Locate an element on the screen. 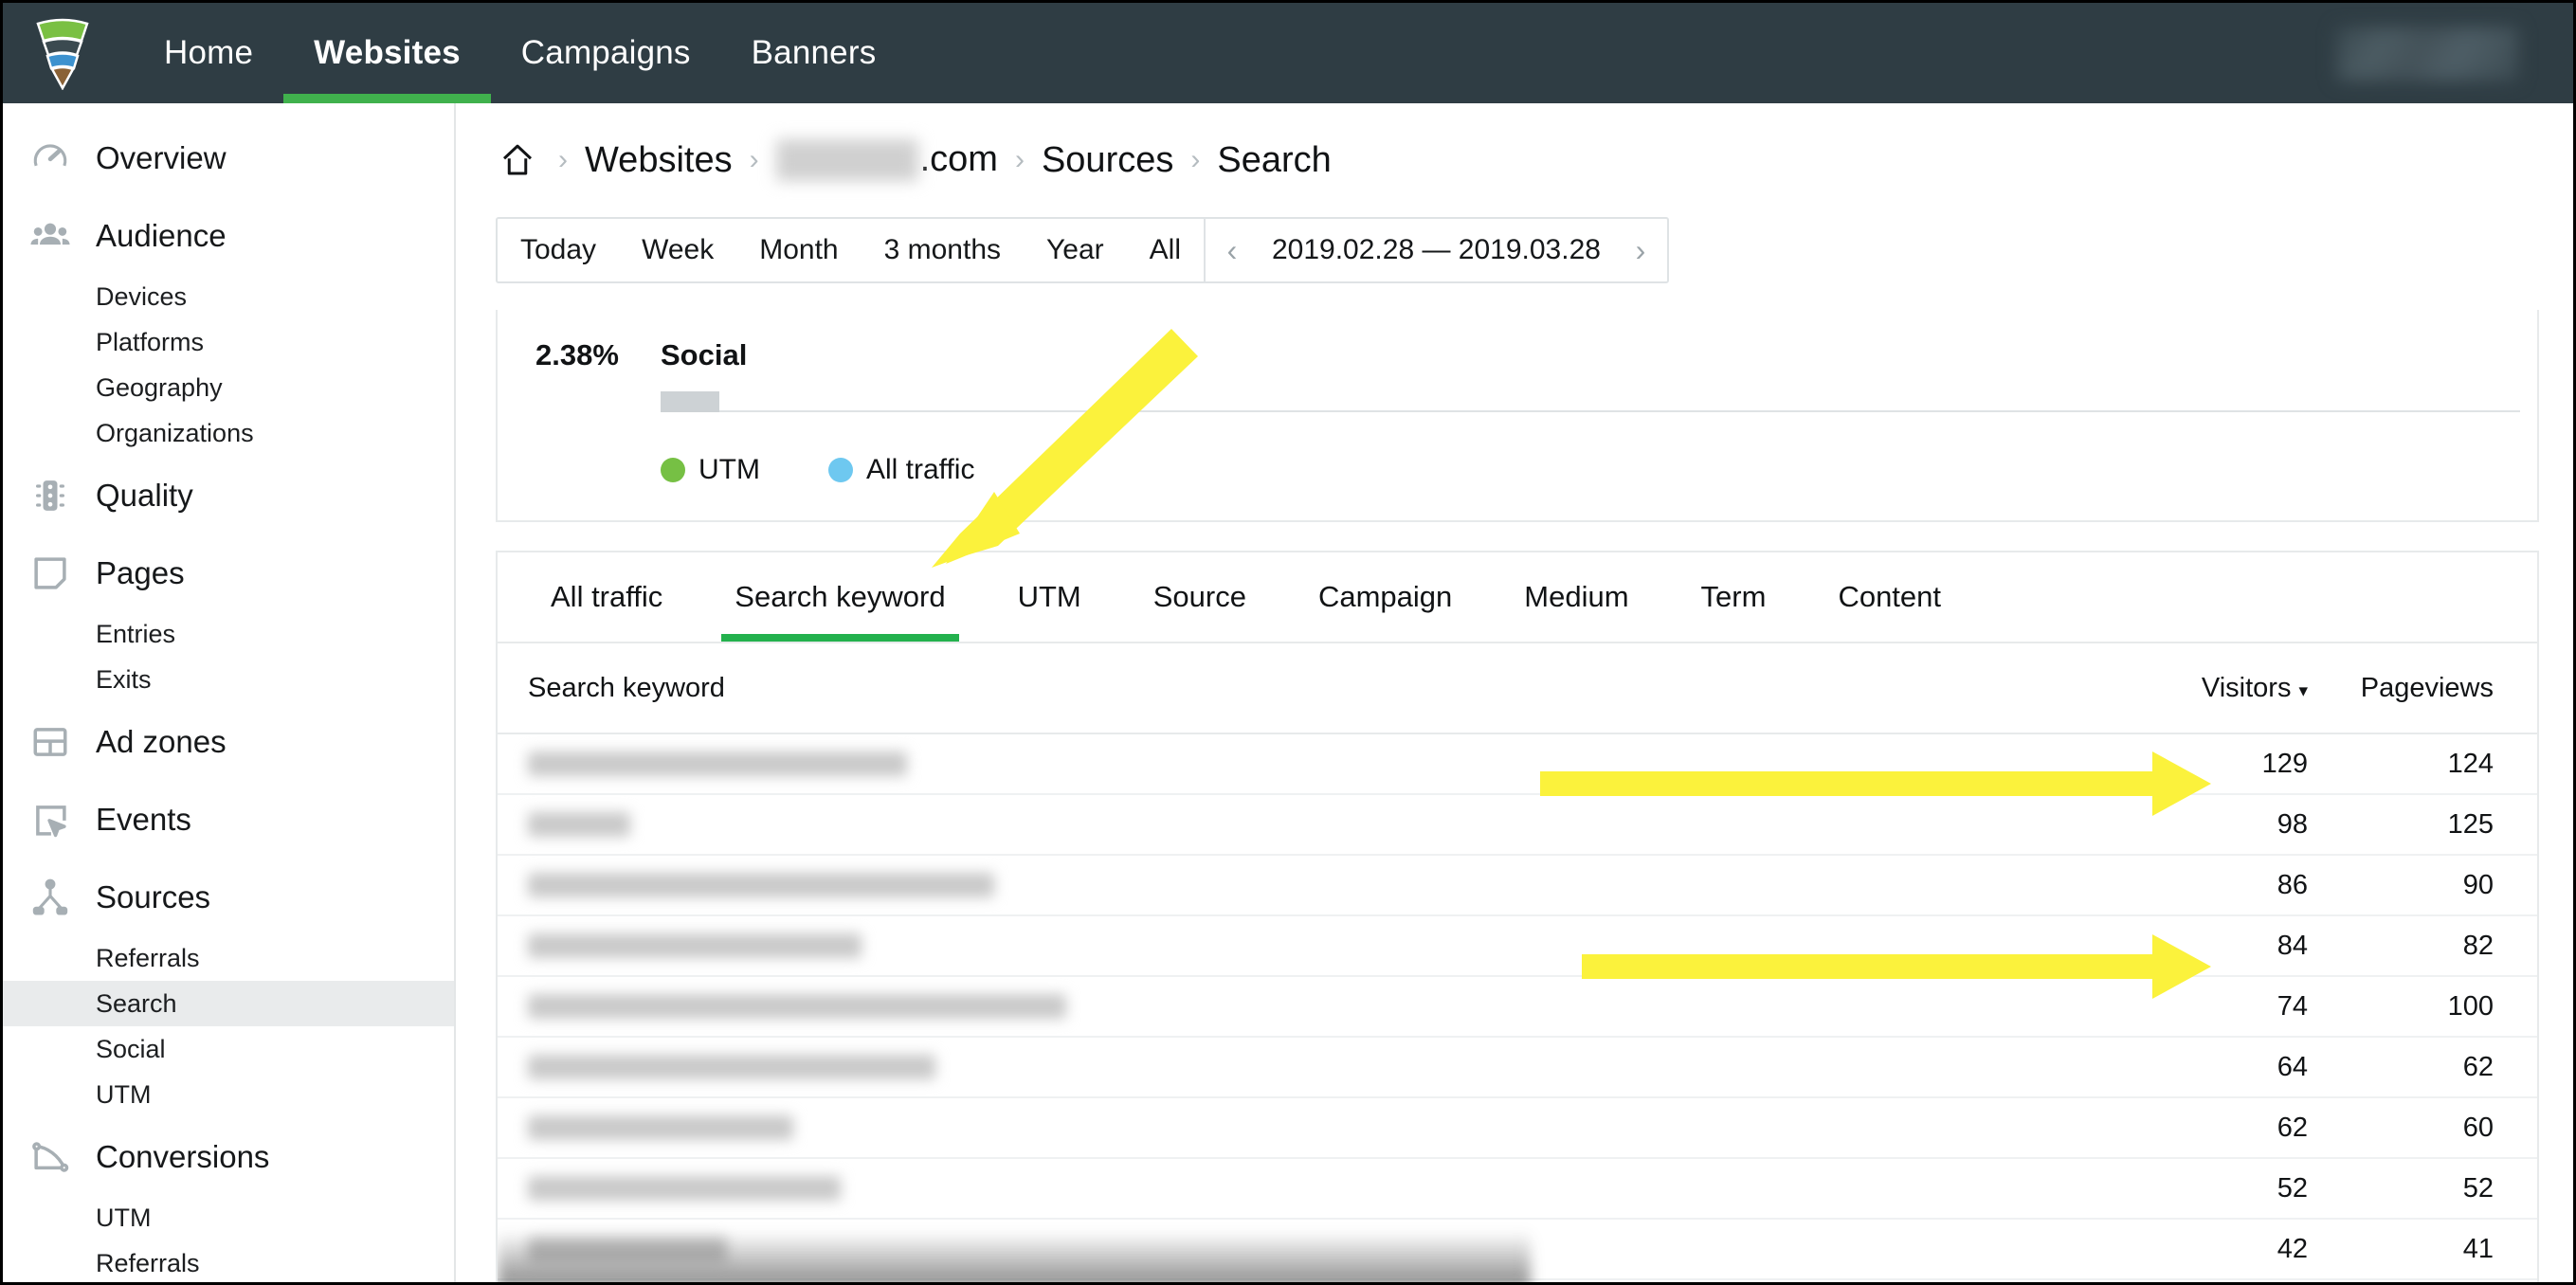 This screenshot has height=1285, width=2576. date-preset-month: Month is located at coordinates (798, 250).